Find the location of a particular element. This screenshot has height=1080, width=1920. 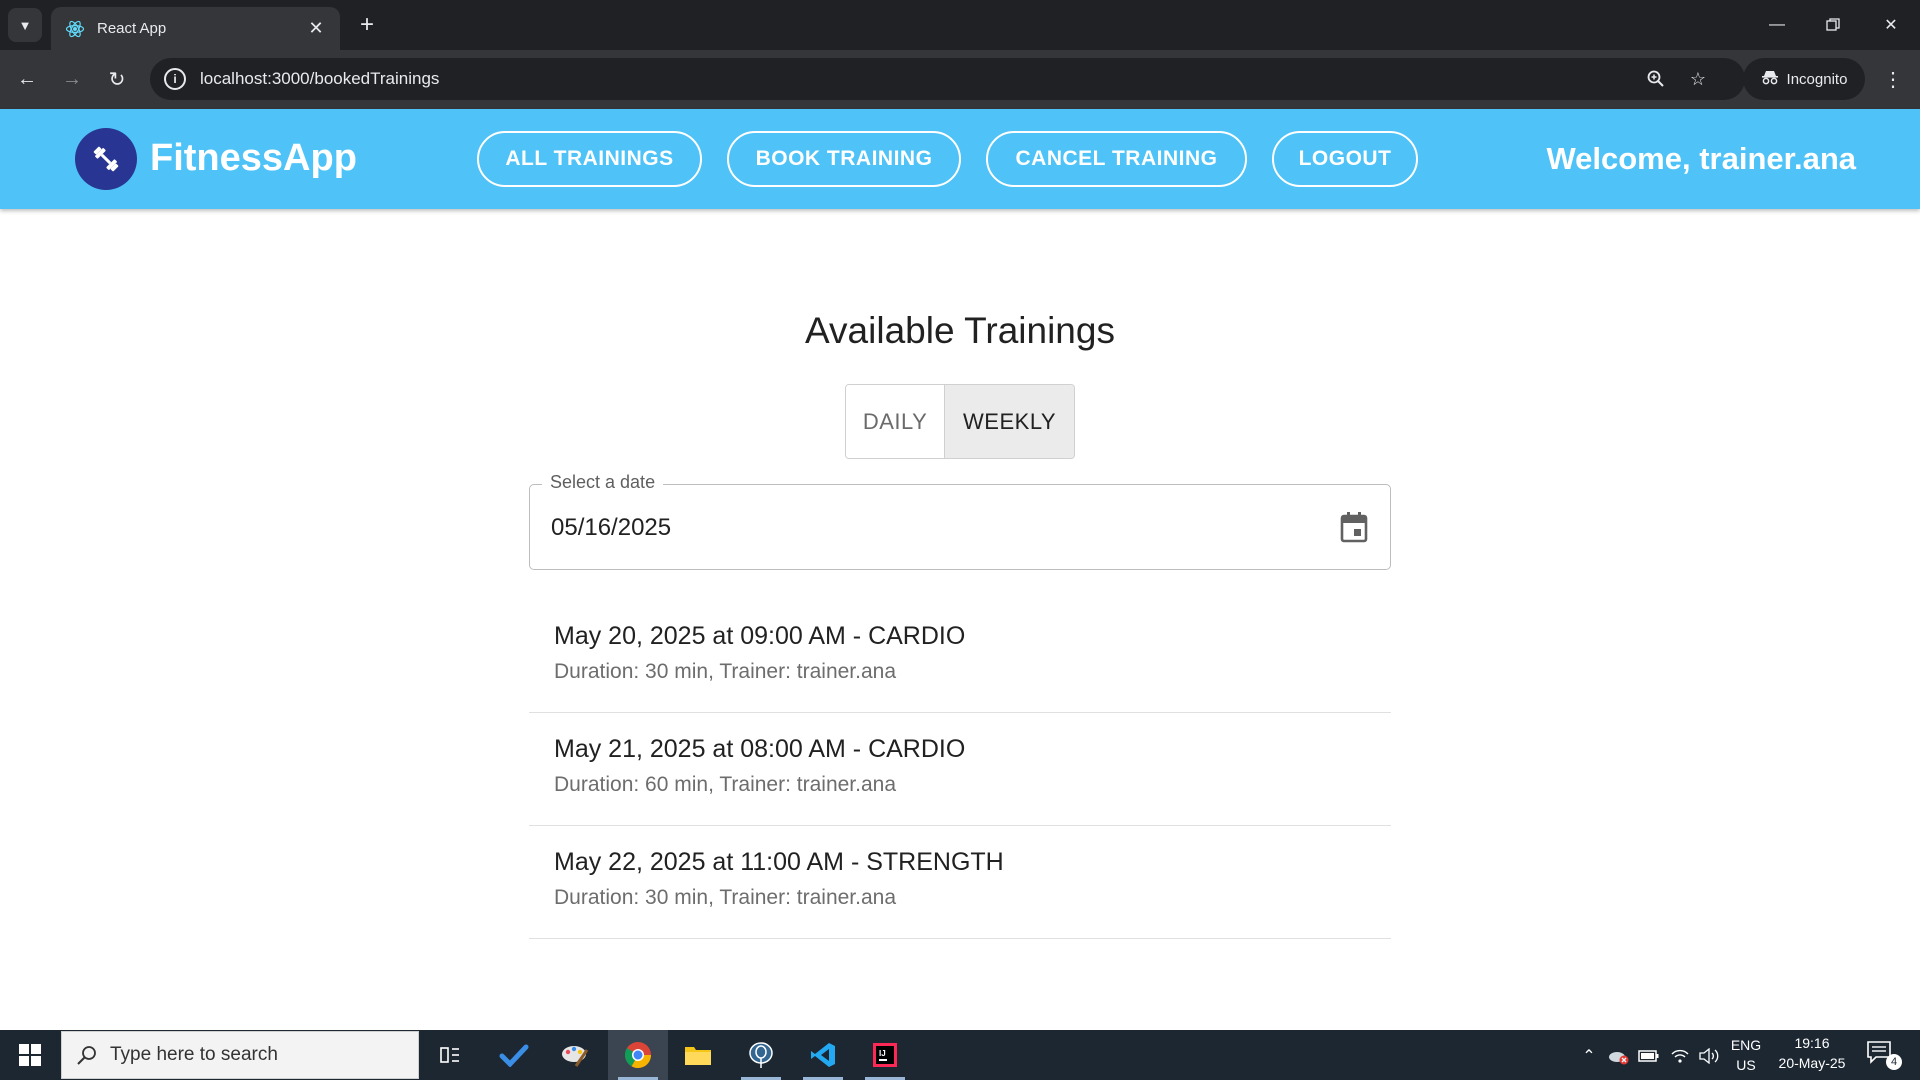

language-code: ENG is located at coordinates (1746, 1045).